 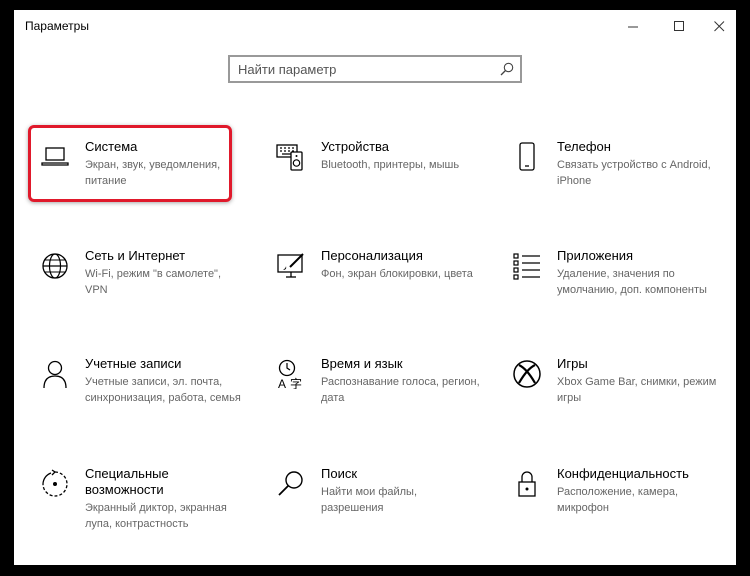 I want to click on tile-title: Телефон, so click(x=584, y=146).